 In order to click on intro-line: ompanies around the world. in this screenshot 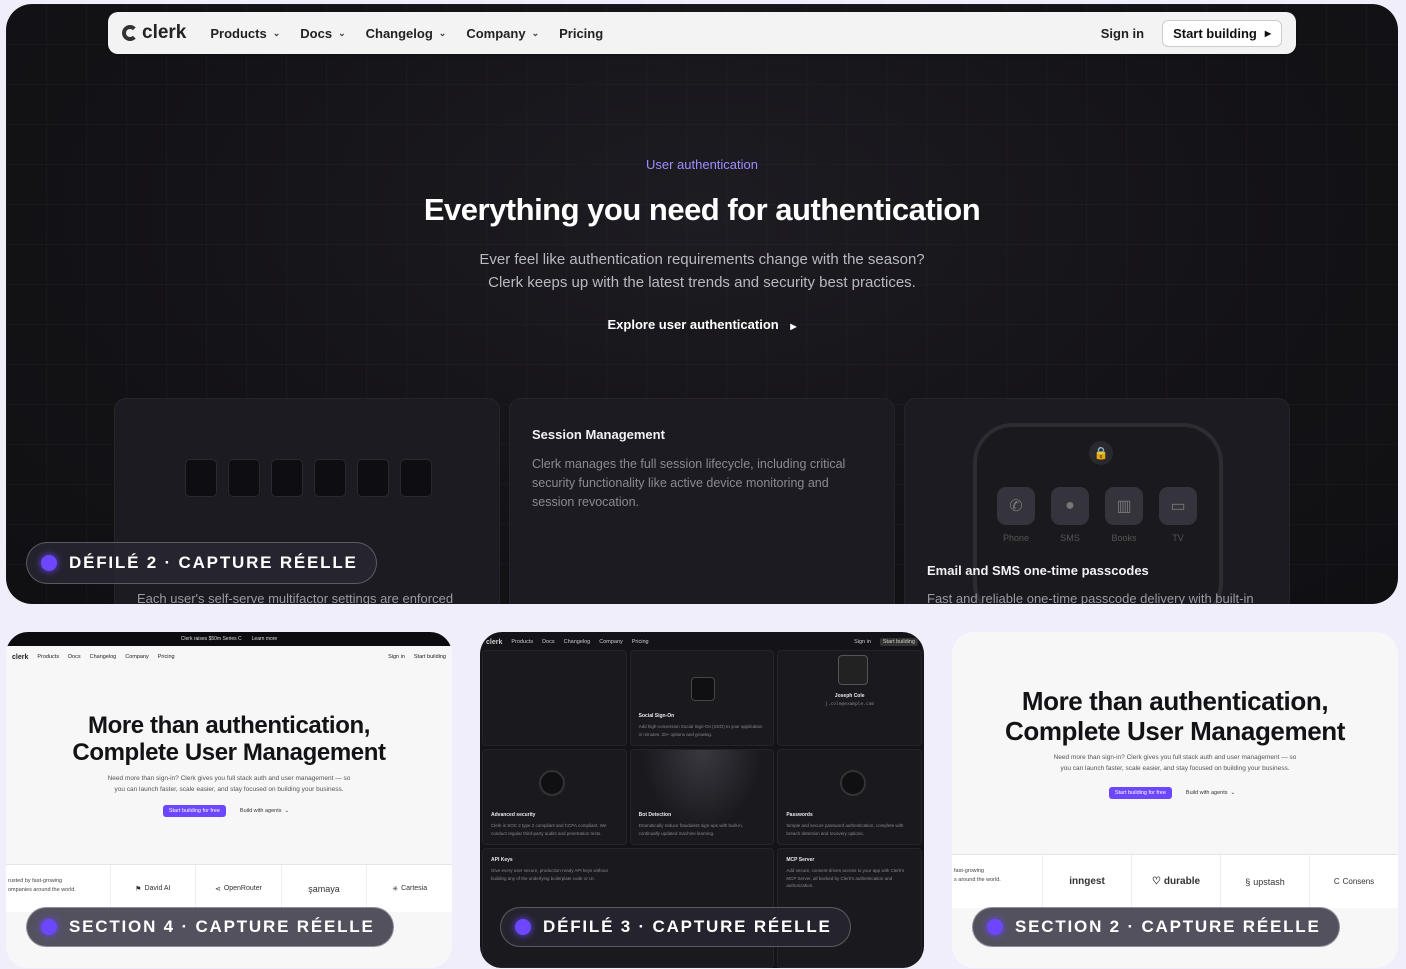, I will do `click(42, 890)`.